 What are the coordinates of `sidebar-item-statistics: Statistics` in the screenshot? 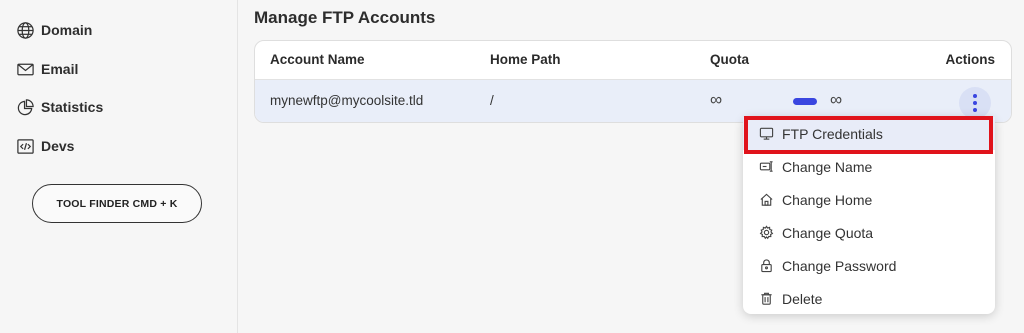 It's located at (59, 107).